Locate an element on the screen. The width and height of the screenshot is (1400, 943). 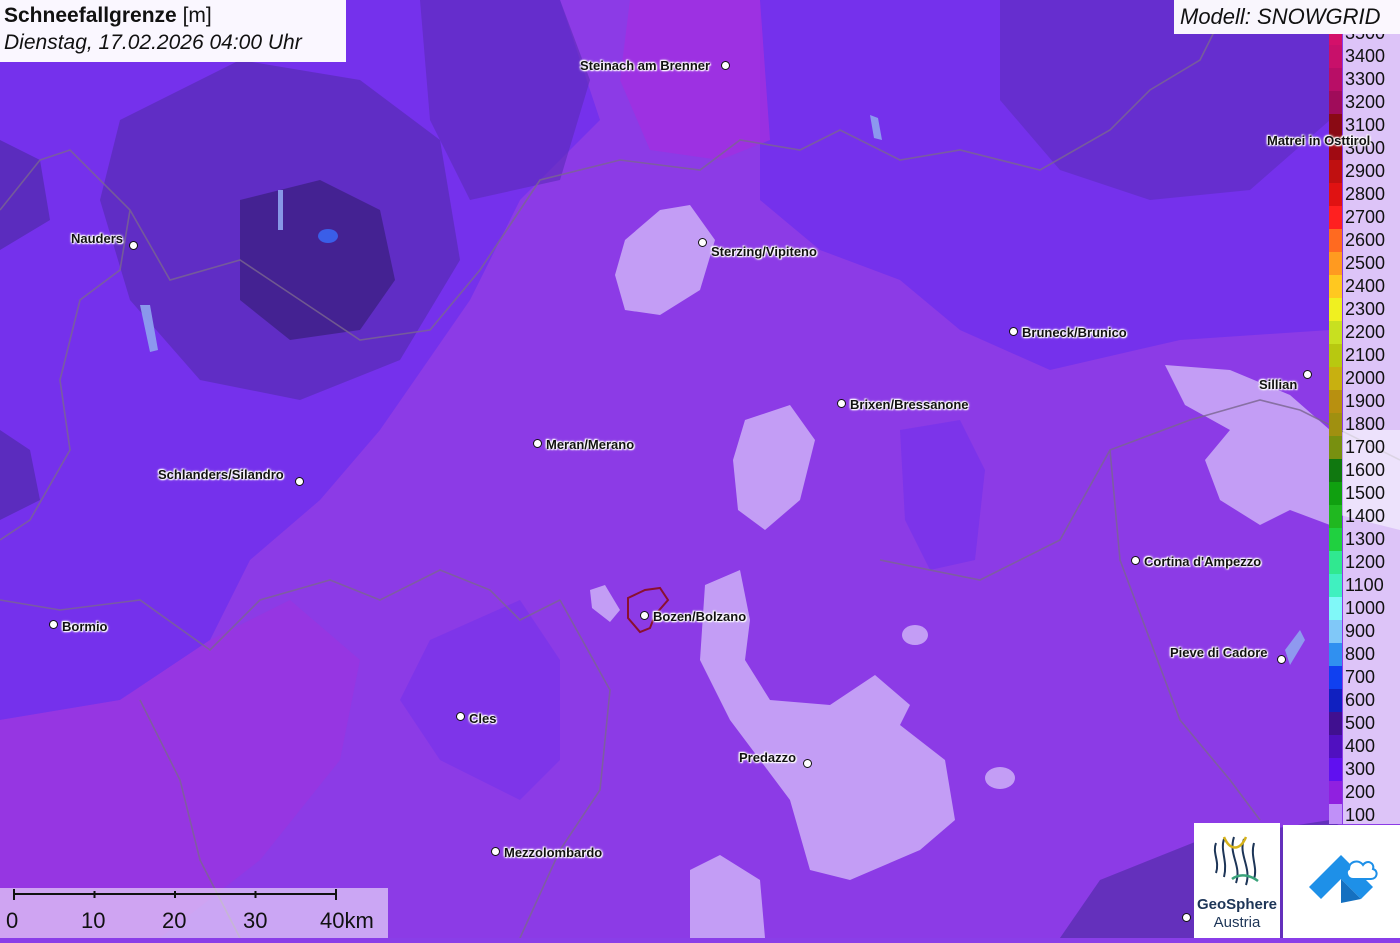
place-label-meran: Meran/Merano is located at coordinates (590, 444).